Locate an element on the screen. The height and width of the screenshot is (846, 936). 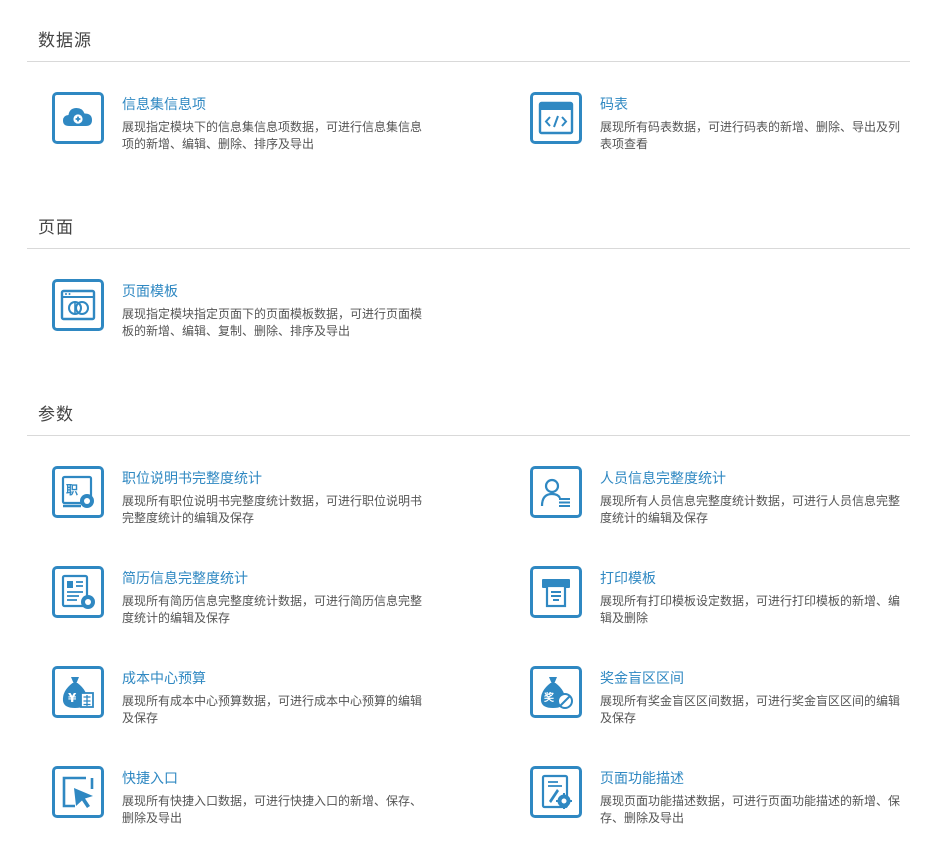
card-code-table: 码表 展现所有码表数据，可进行码表的新增、删除、导出及列表项查看 is located at coordinates (720, 128).